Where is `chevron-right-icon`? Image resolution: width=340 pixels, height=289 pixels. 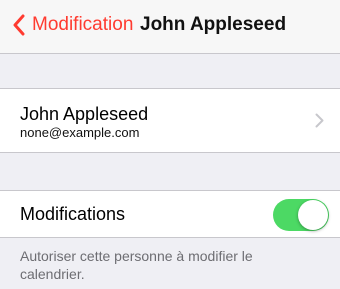
chevron-right-icon is located at coordinates (319, 120).